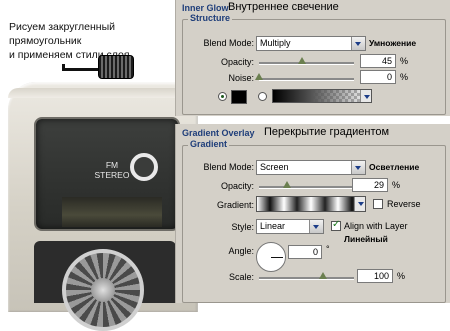 The width and height of the screenshot is (450, 331). What do you see at coordinates (306, 79) in the screenshot?
I see `noise-slider` at bounding box center [306, 79].